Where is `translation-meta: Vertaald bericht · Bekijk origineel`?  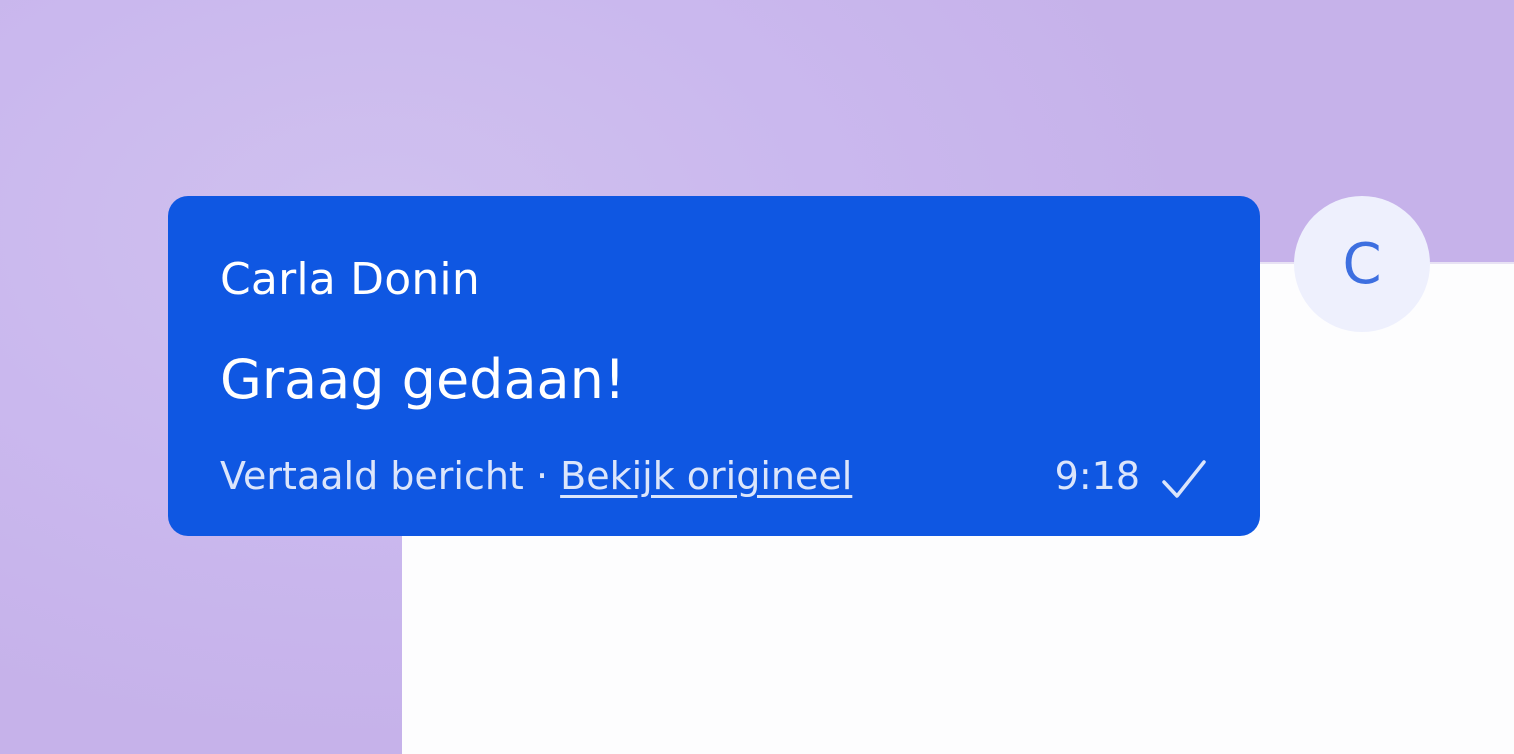
translation-meta: Vertaald bericht · Bekijk origineel is located at coordinates (536, 476).